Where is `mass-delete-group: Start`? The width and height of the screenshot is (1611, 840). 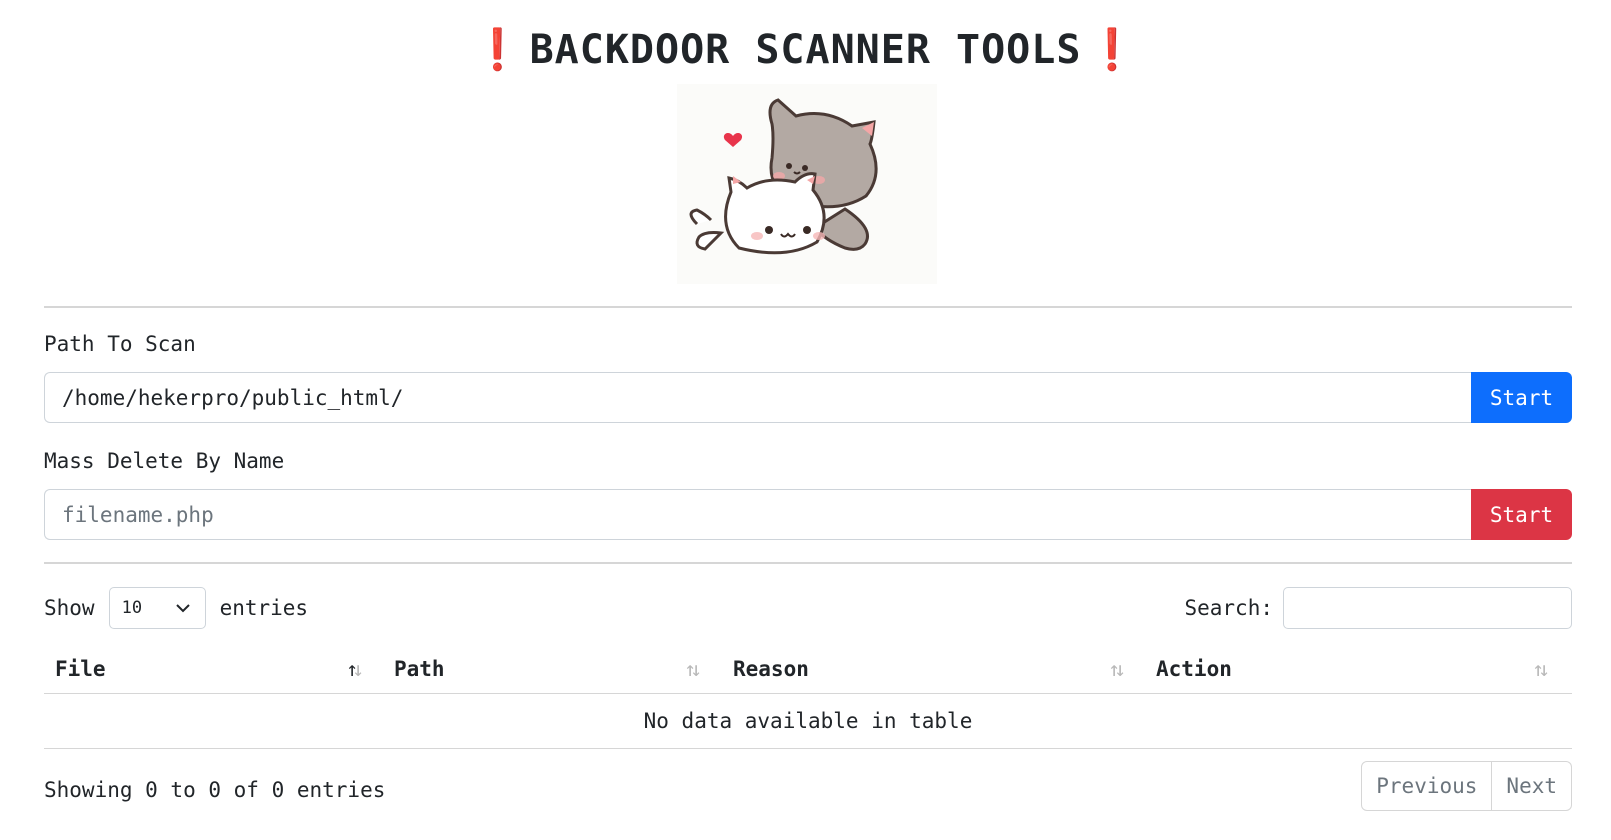
mass-delete-group: Start is located at coordinates (808, 514).